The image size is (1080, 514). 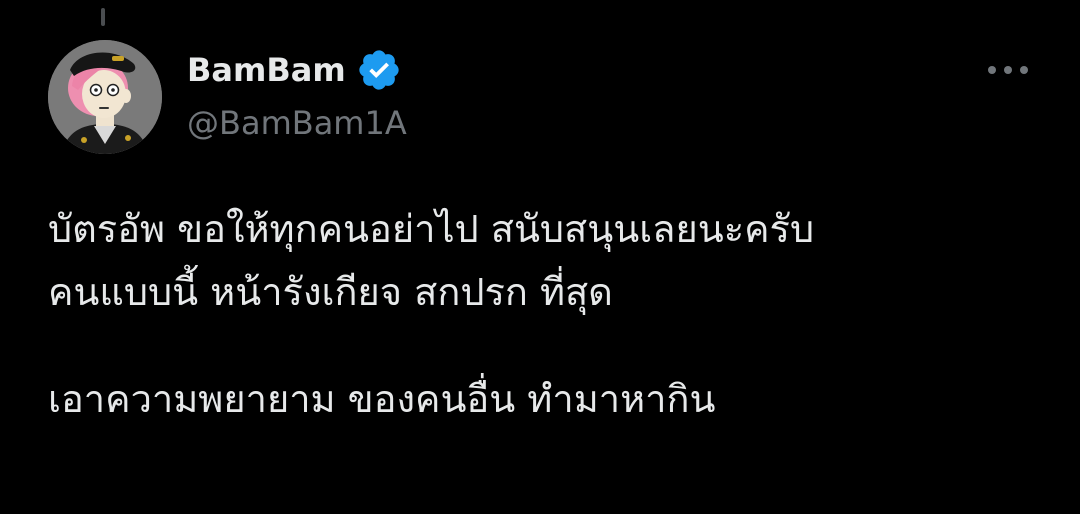 I want to click on more-options-button, so click(x=1008, y=70).